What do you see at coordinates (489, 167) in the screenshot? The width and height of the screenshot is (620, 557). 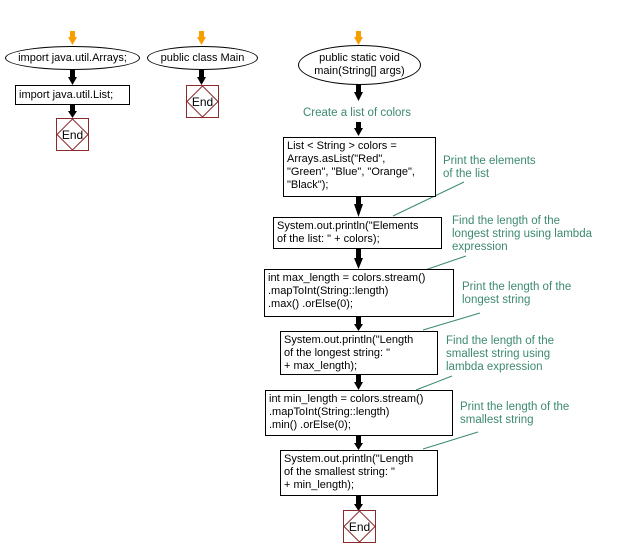 I see `comment-print-elements: Print the elements of the list` at bounding box center [489, 167].